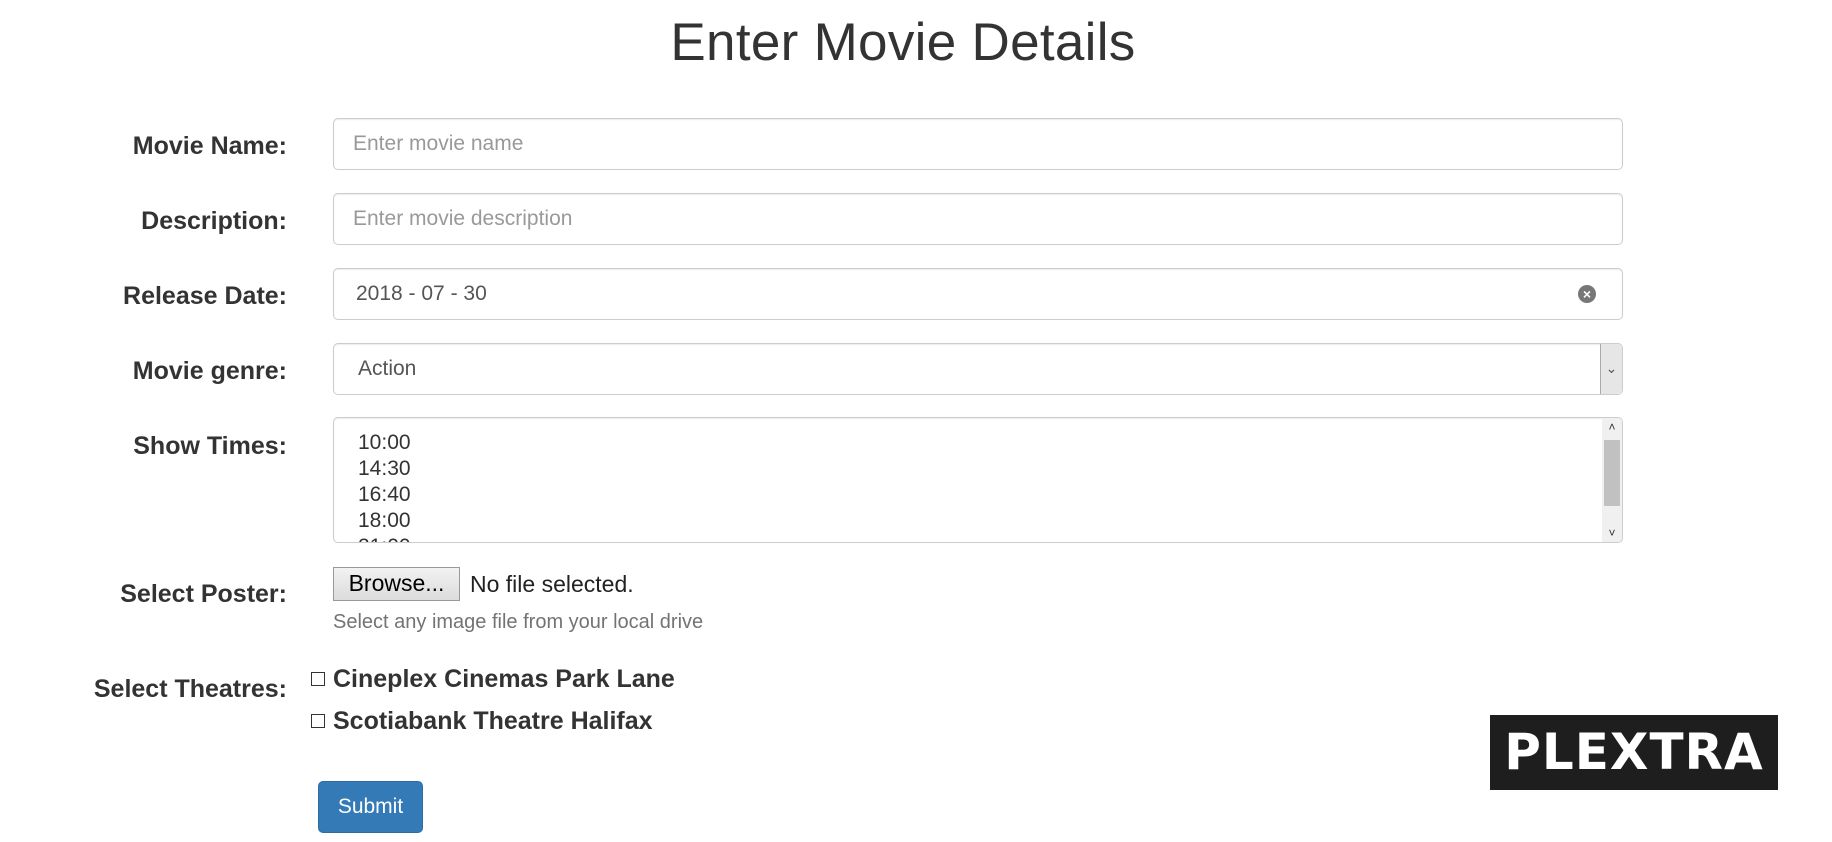 Image resolution: width=1832 pixels, height=842 pixels. I want to click on release-date-label: Release Date:, so click(205, 296).